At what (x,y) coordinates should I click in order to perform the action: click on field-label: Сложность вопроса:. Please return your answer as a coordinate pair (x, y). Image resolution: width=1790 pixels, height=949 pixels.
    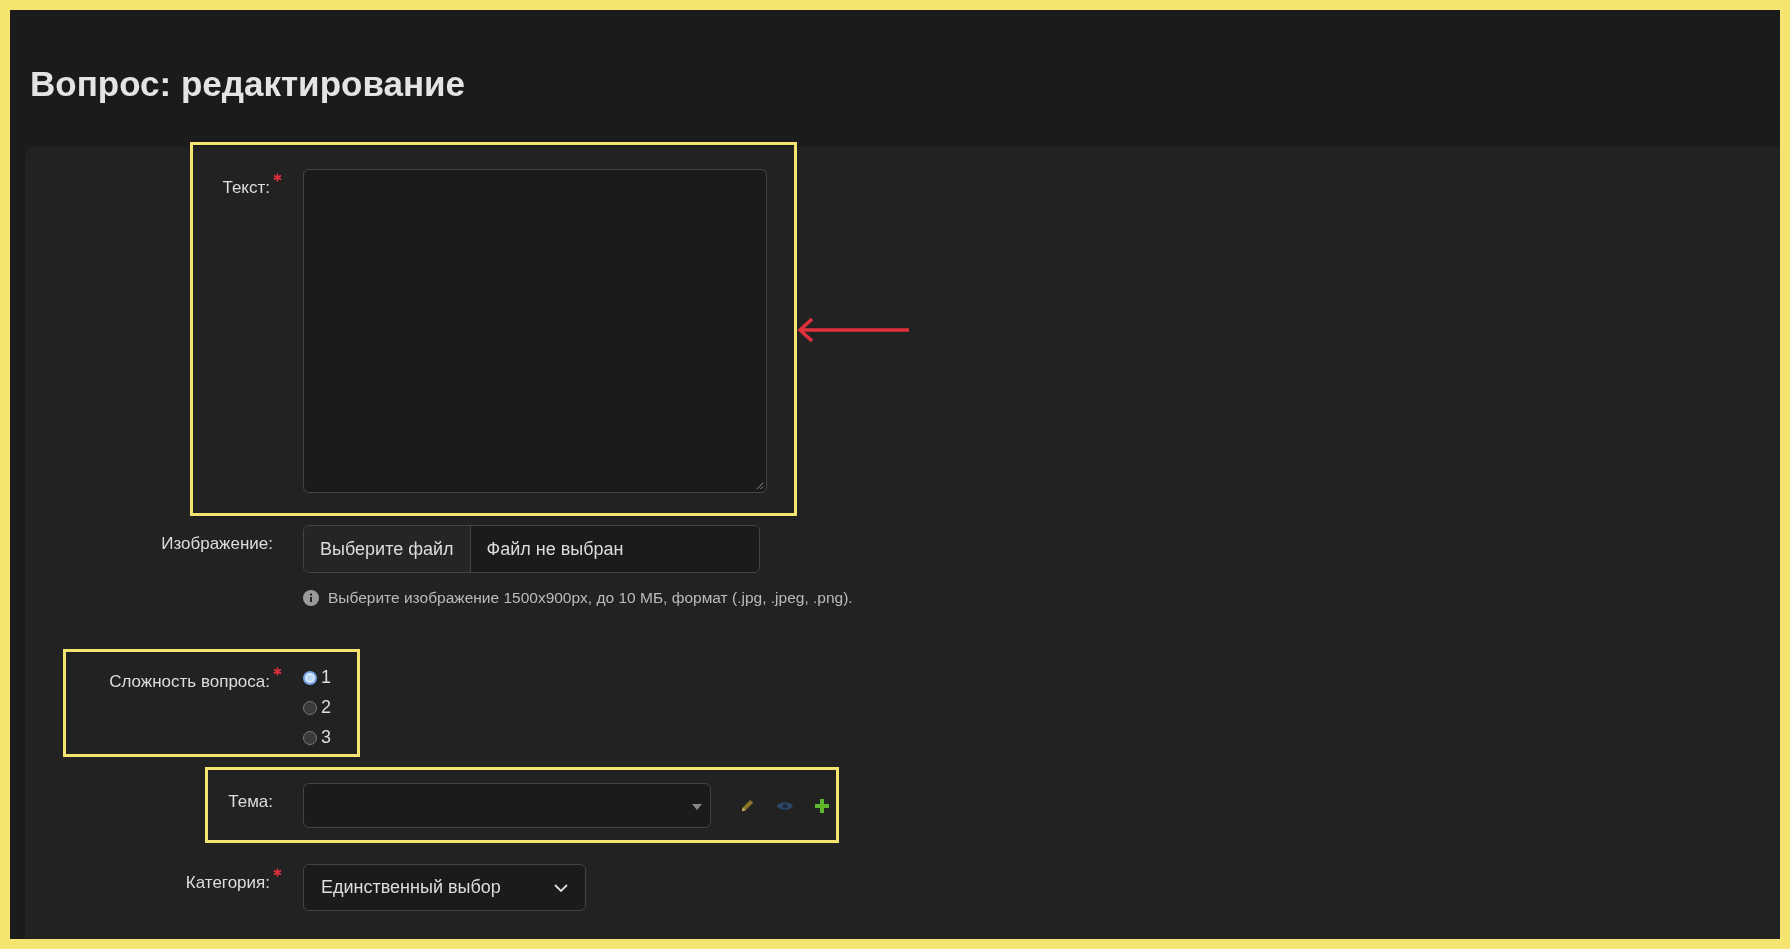
    Looking at the image, I should click on (189, 682).